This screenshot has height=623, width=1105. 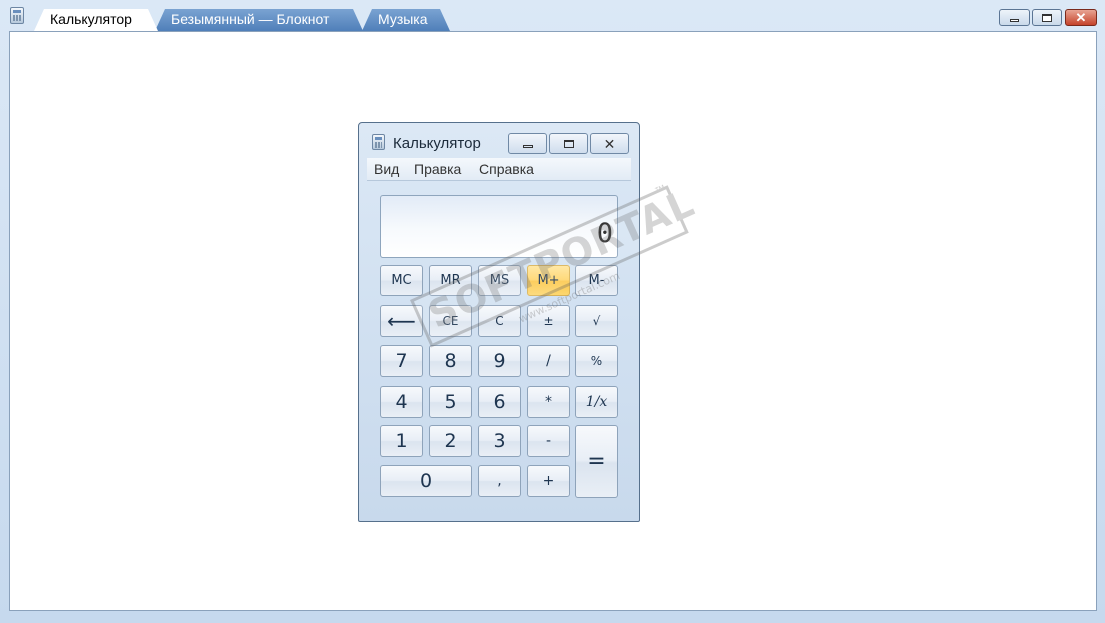 What do you see at coordinates (437, 169) in the screenshot?
I see `menu-edit: Правка` at bounding box center [437, 169].